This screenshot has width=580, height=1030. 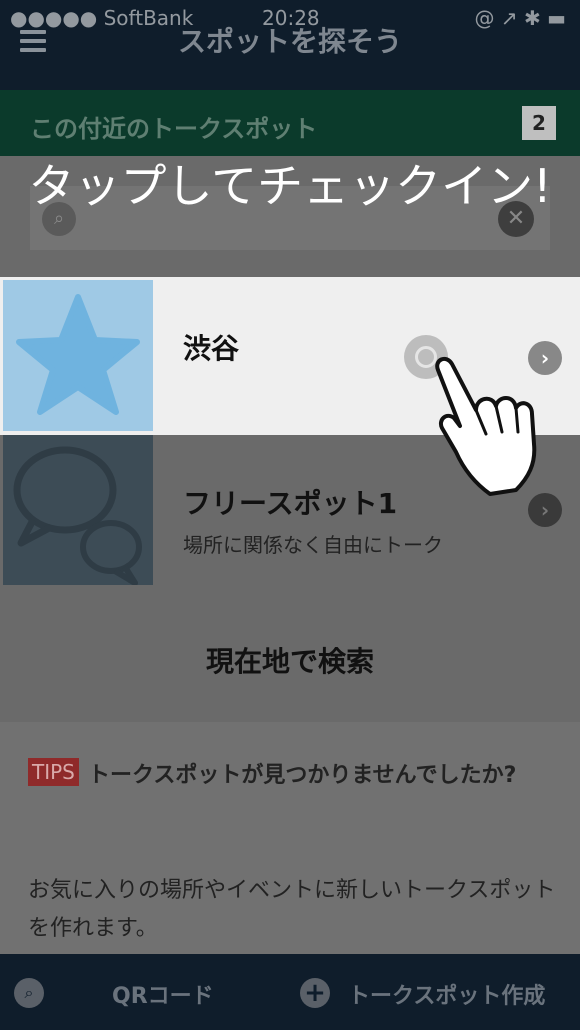 What do you see at coordinates (289, 41) in the screenshot?
I see `page-title: スポットを探そう` at bounding box center [289, 41].